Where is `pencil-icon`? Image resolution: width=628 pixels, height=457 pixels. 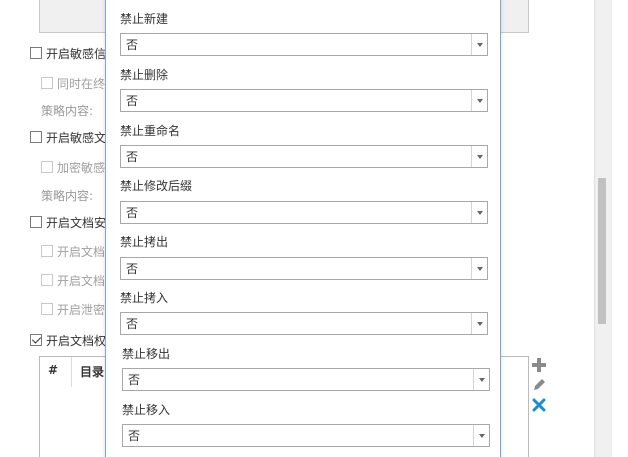
pencil-icon is located at coordinates (539, 385).